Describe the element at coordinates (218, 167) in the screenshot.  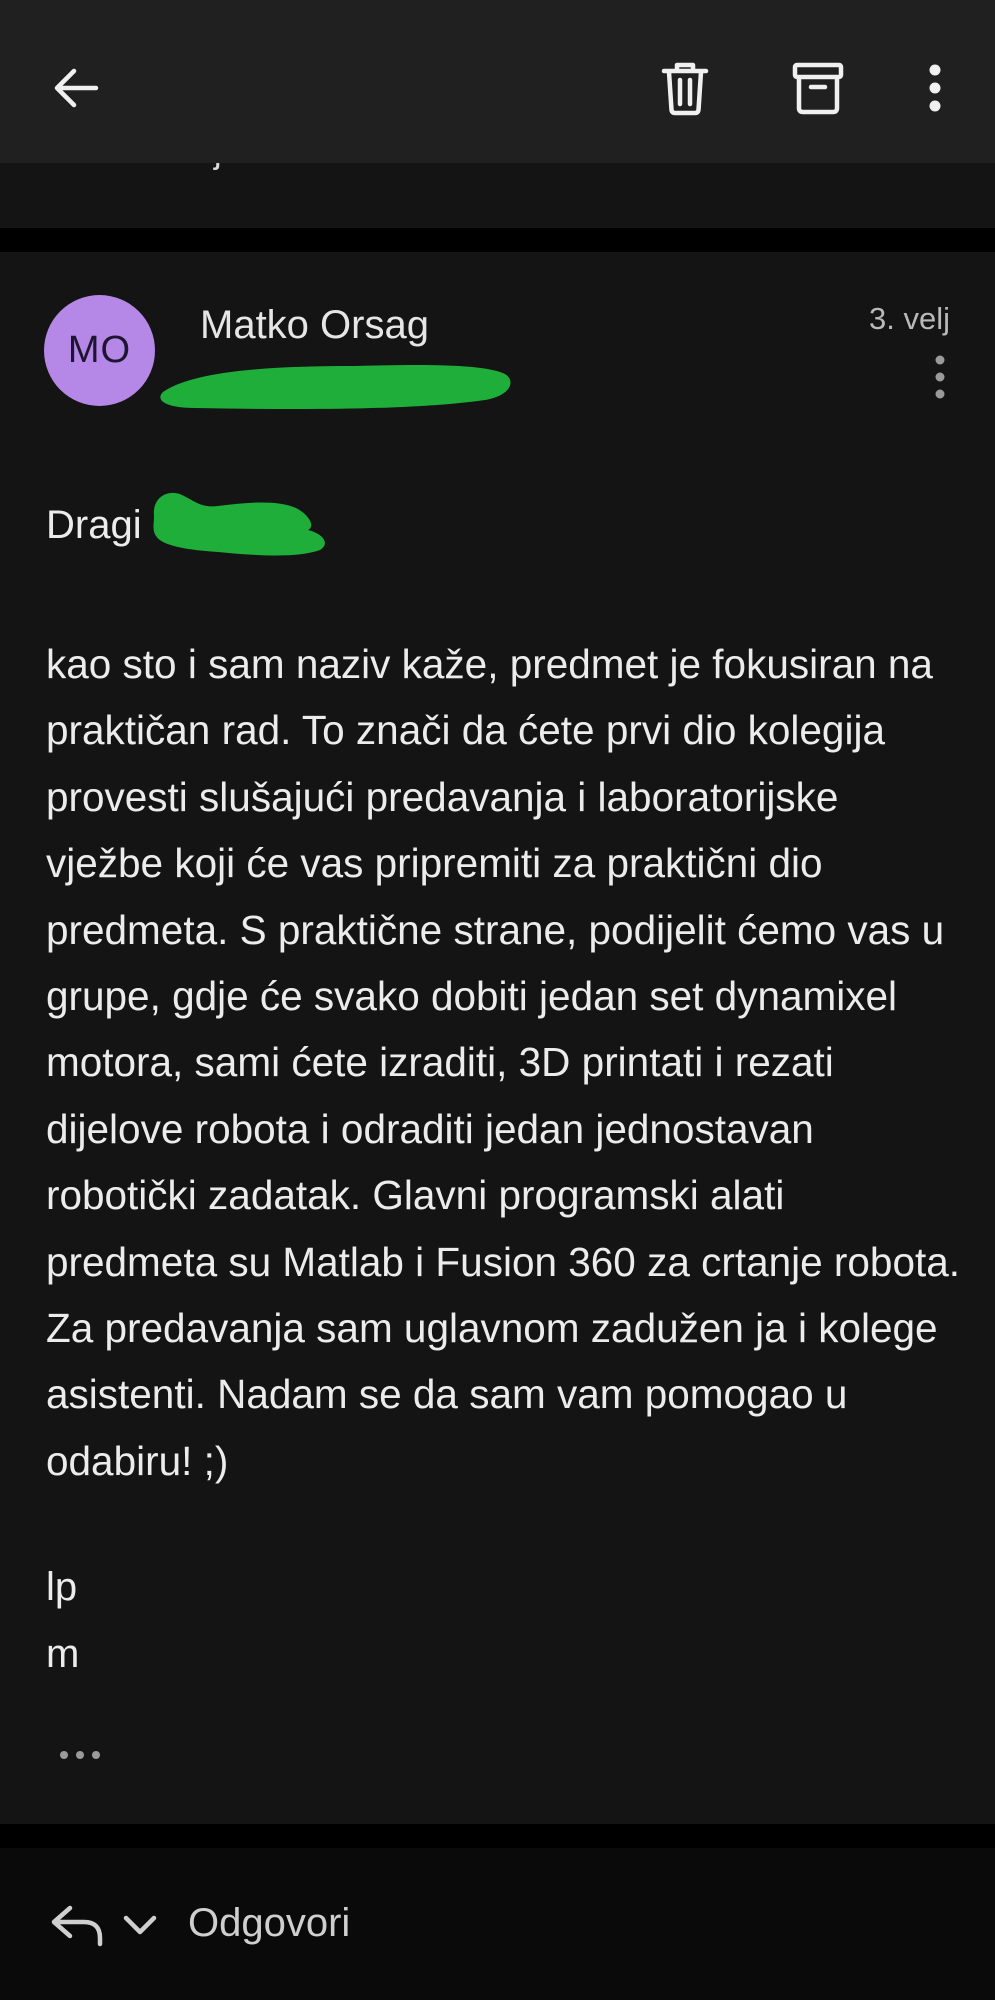
I see `previous-message-snippet: j` at that location.